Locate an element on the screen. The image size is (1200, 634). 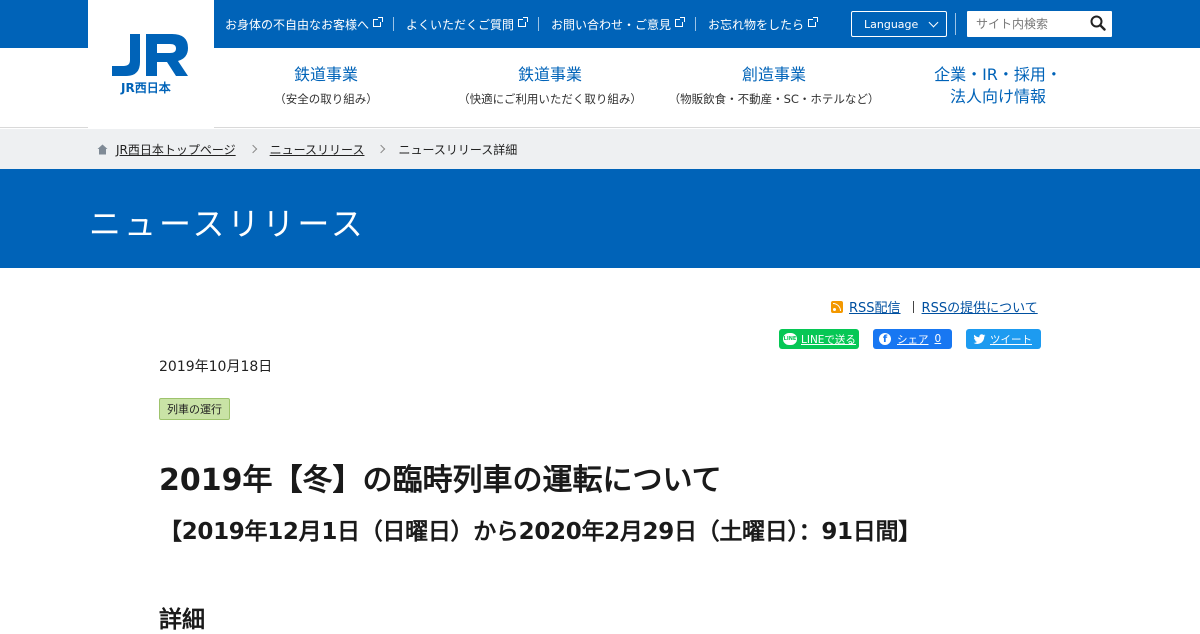
chevron-down-icon is located at coordinates (933, 22).